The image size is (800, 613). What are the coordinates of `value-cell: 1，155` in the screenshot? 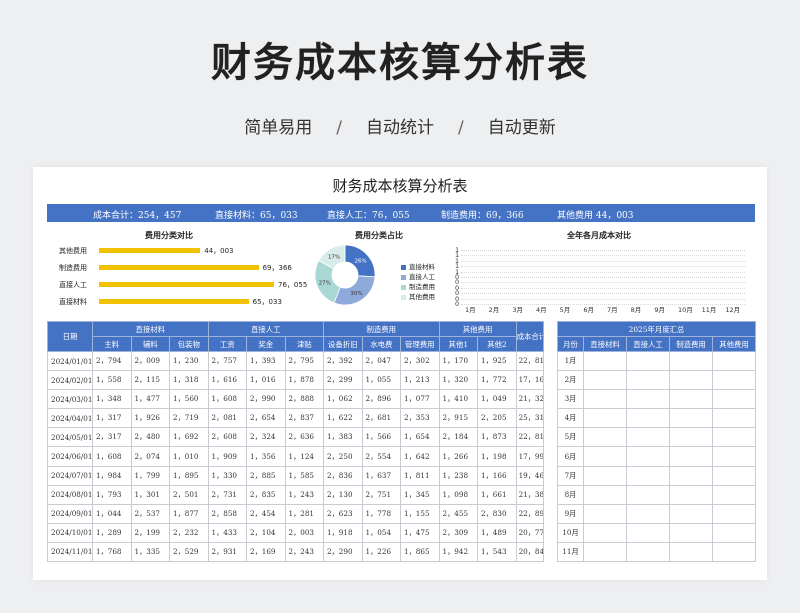 It's located at (420, 513).